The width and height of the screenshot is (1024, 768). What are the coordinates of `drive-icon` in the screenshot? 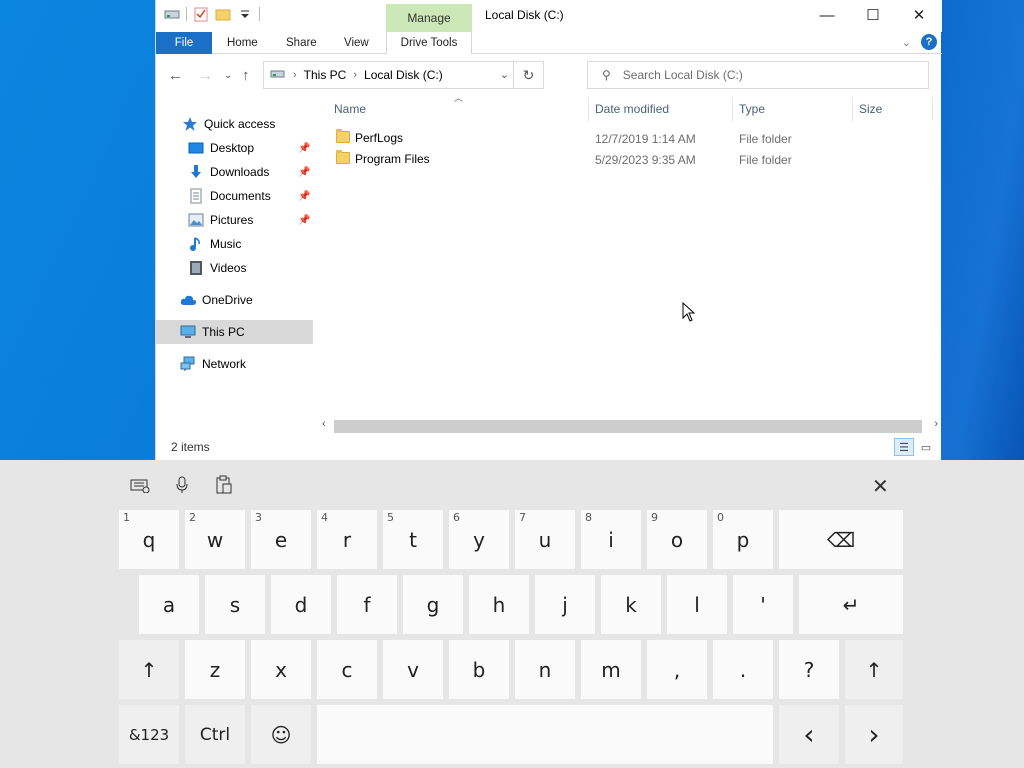 It's located at (172, 14).